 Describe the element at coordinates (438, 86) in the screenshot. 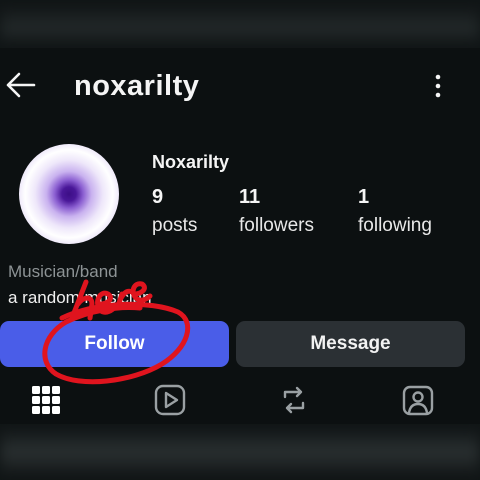

I see `vertical-dots-icon` at that location.